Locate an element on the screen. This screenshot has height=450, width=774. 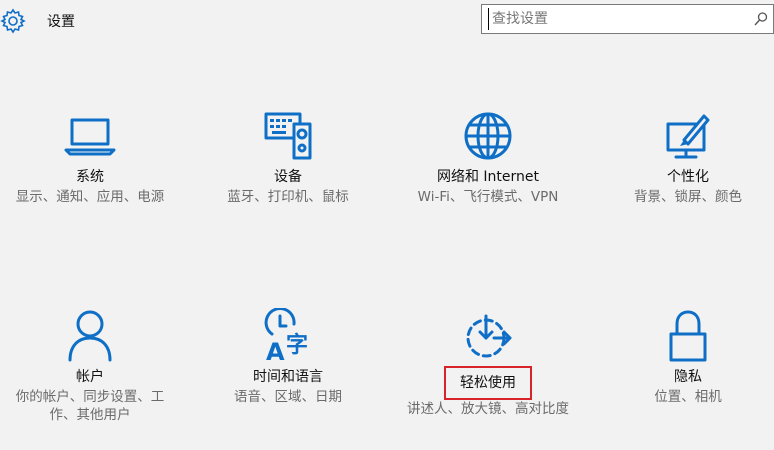
tile-description: 位置、相机 is located at coordinates (688, 397).